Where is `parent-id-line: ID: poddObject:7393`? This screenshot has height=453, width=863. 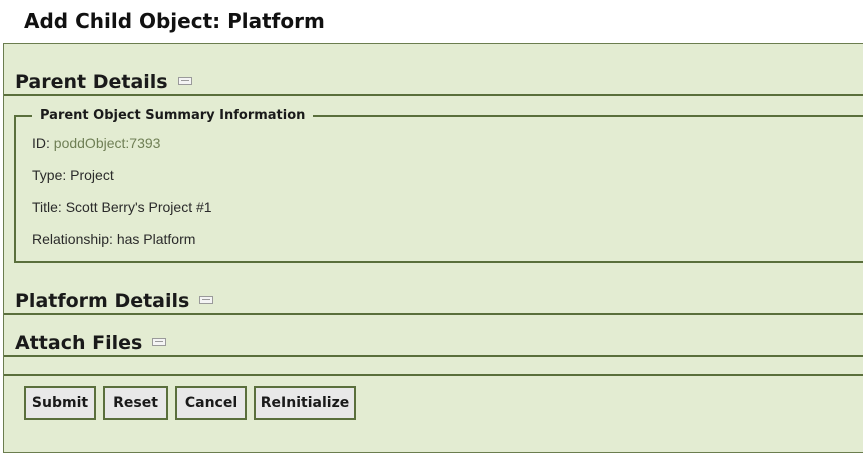
parent-id-line: ID: poddObject:7393 is located at coordinates (96, 143).